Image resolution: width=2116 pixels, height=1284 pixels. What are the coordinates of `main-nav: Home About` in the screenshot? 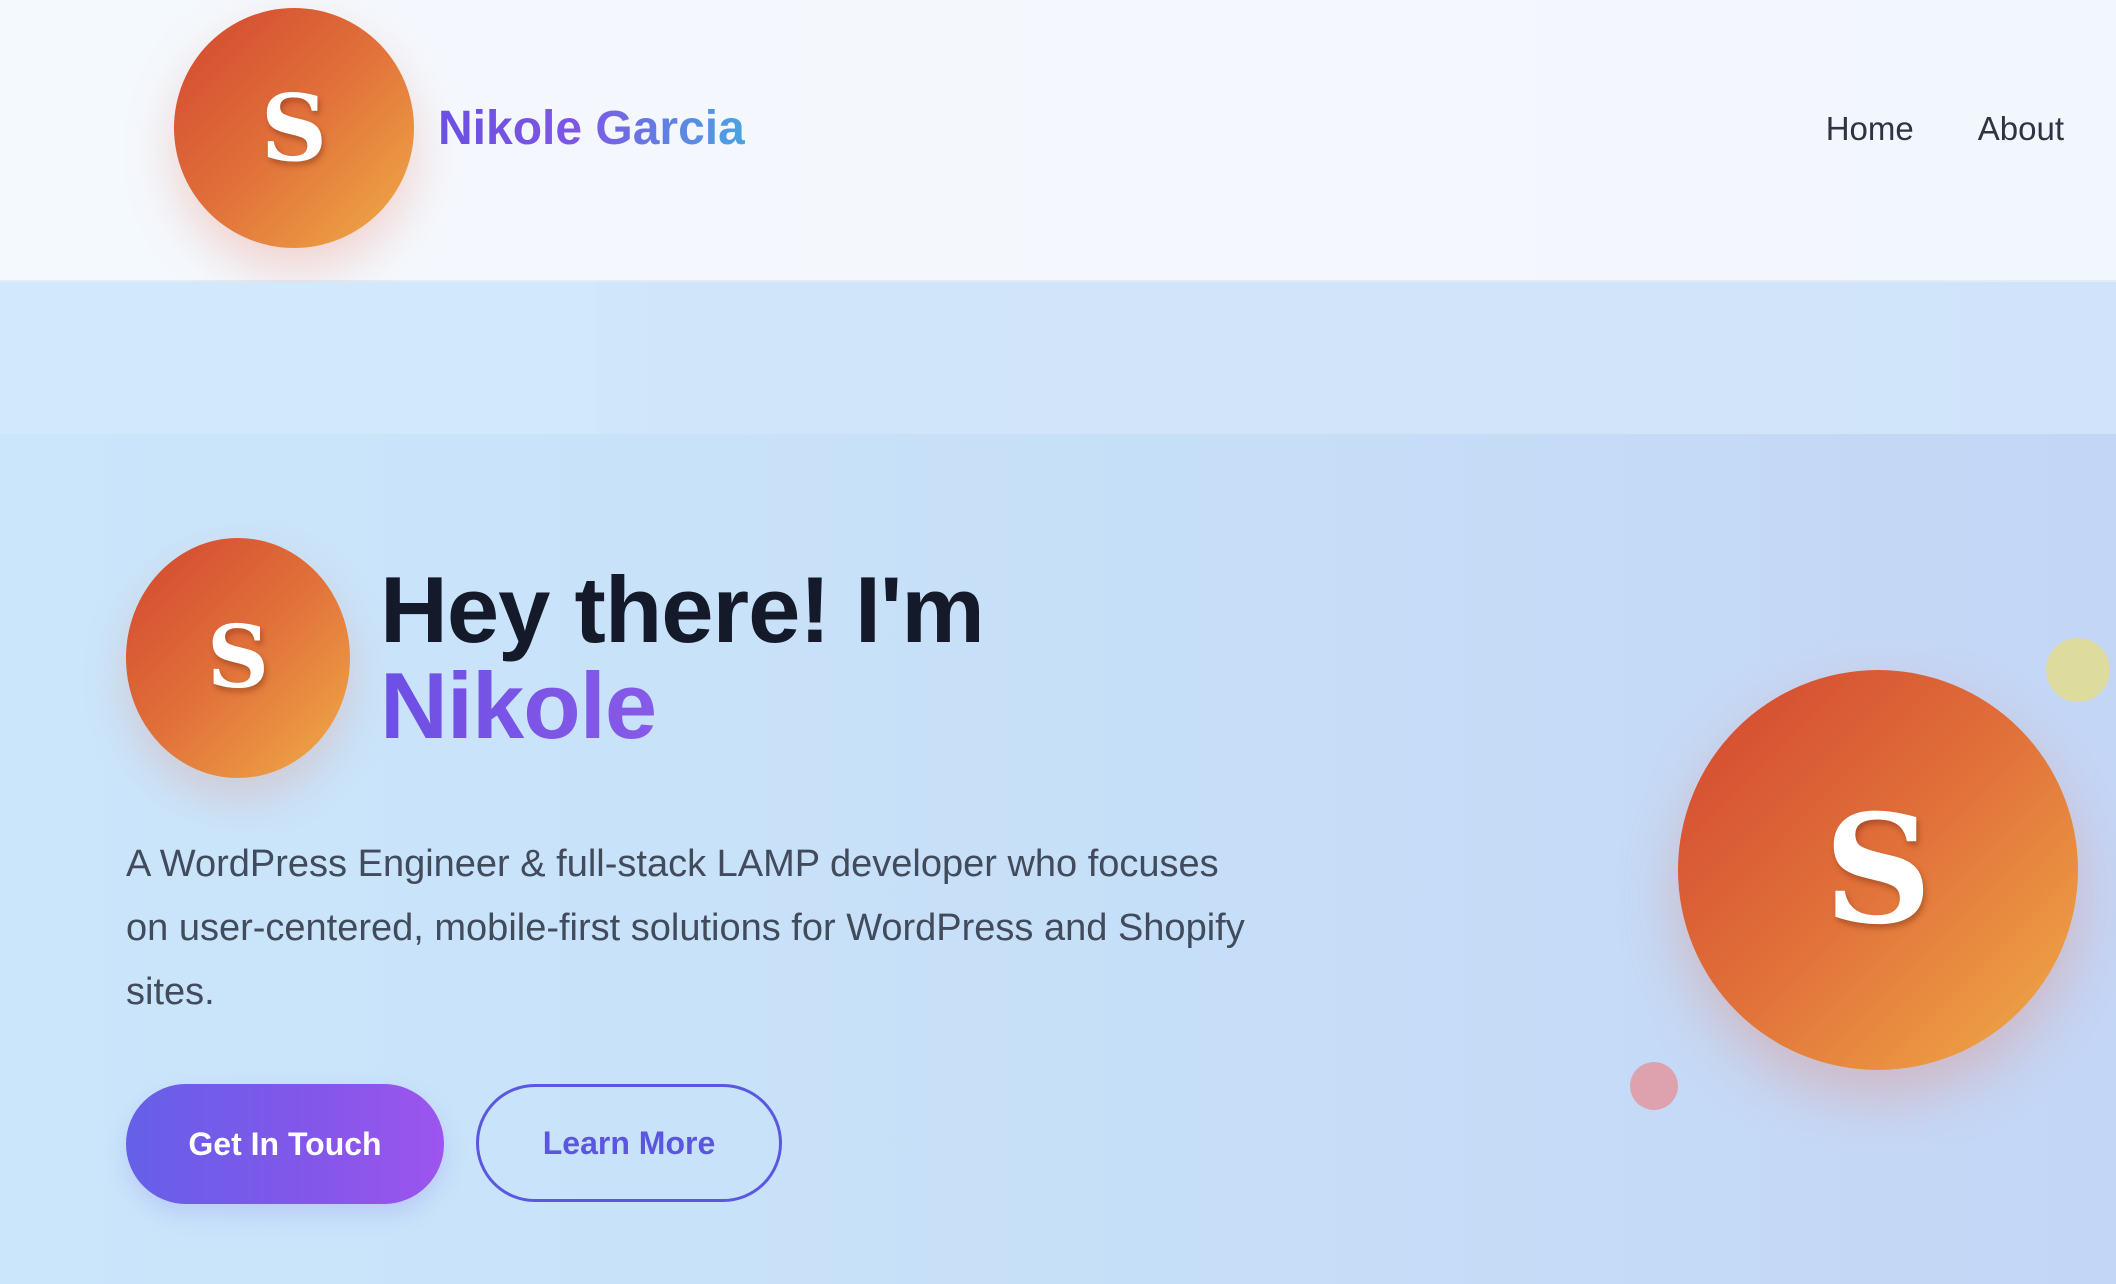 It's located at (1945, 129).